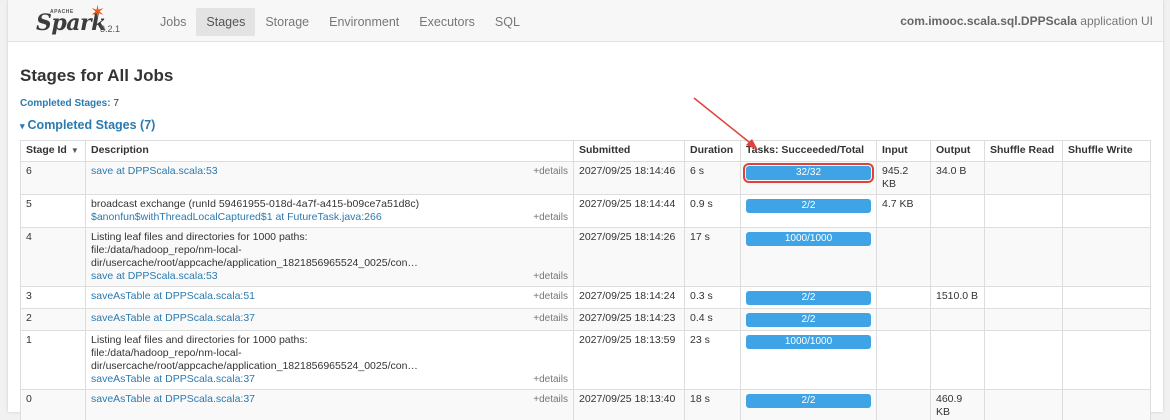 The height and width of the screenshot is (420, 1170). What do you see at coordinates (808, 257) in the screenshot?
I see `tasks-cell: 1000/1000` at bounding box center [808, 257].